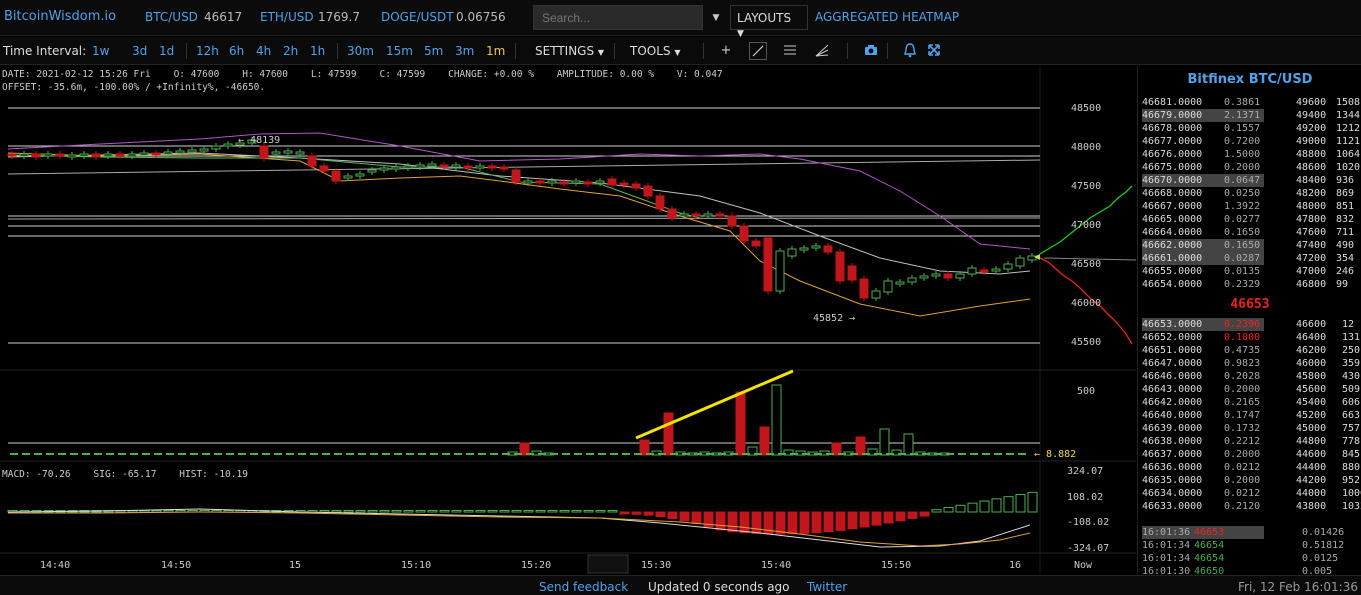 The image size is (1361, 595). Describe the element at coordinates (1311, 193) in the screenshot. I see `orderbook-cell: 48200` at that location.